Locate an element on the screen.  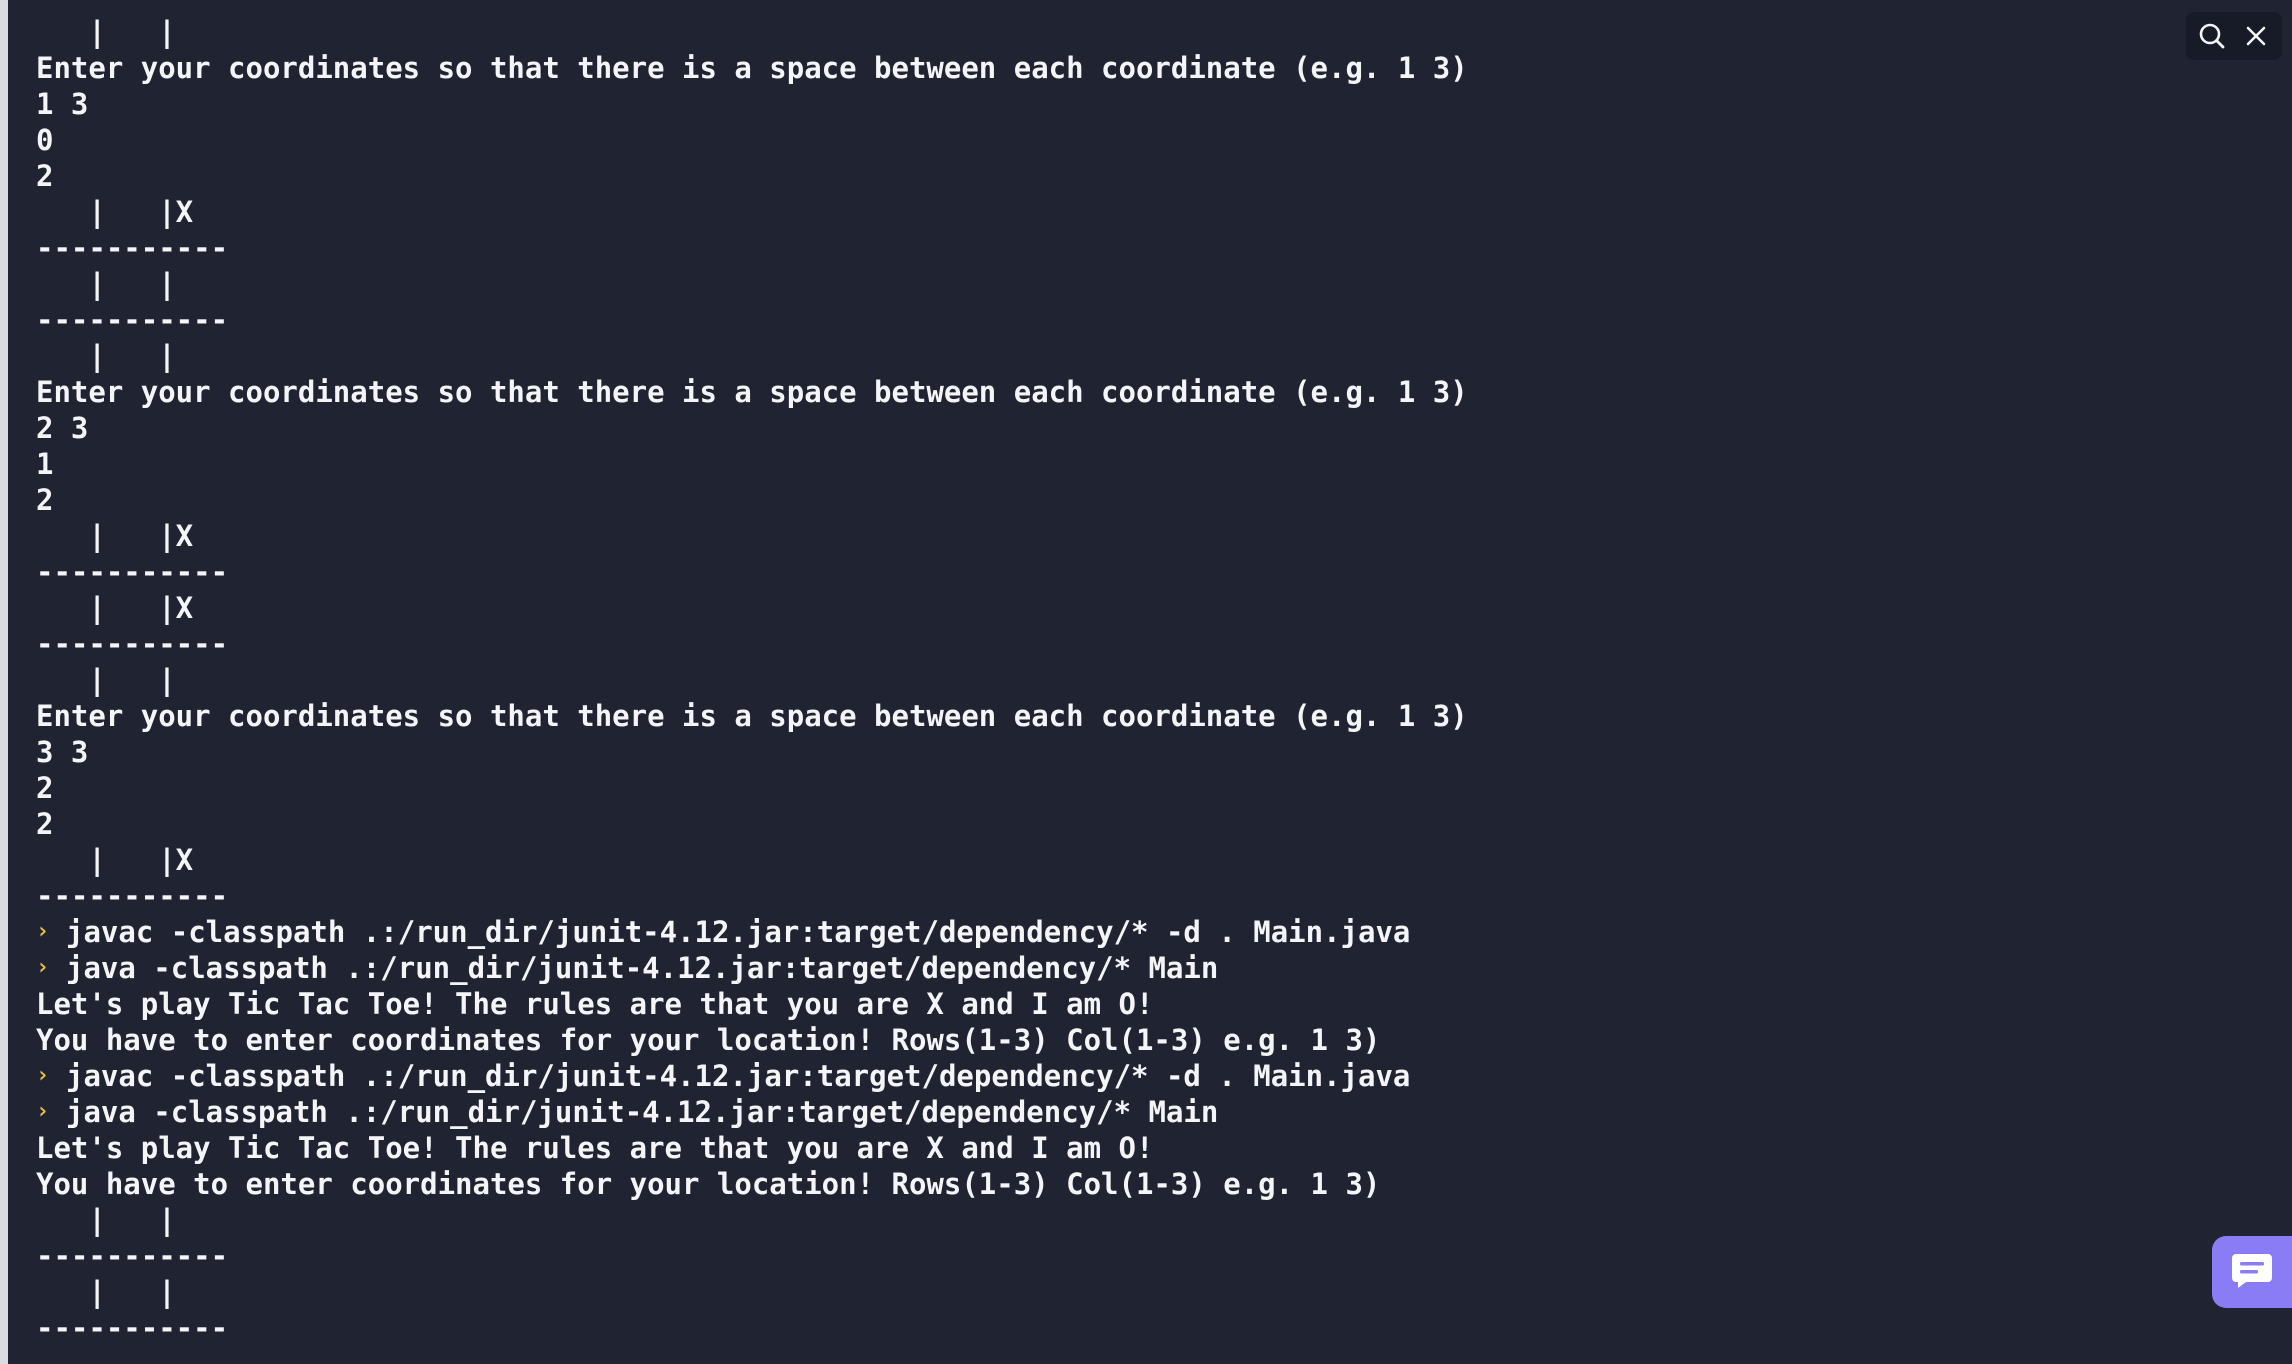
search-icon is located at coordinates (2212, 36).